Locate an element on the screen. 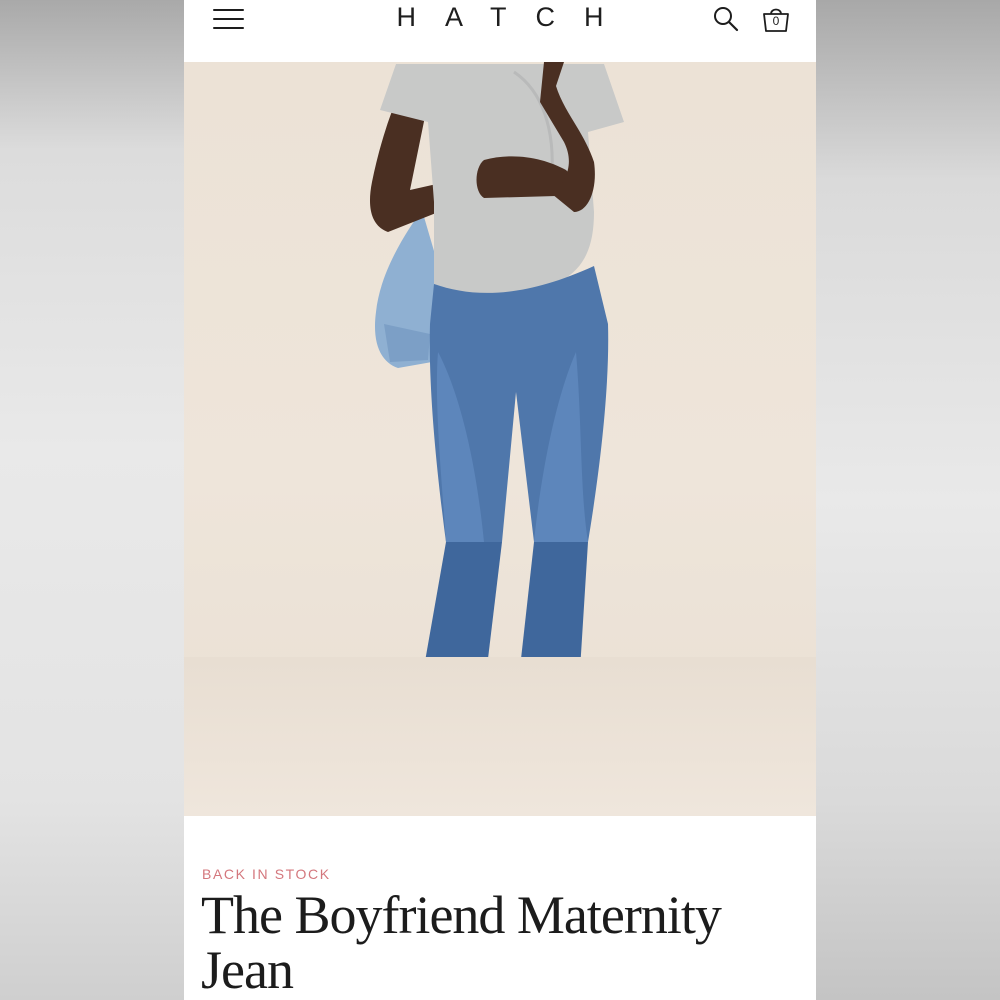 The height and width of the screenshot is (1000, 1000). cart-count-badge: 0 is located at coordinates (776, 21).